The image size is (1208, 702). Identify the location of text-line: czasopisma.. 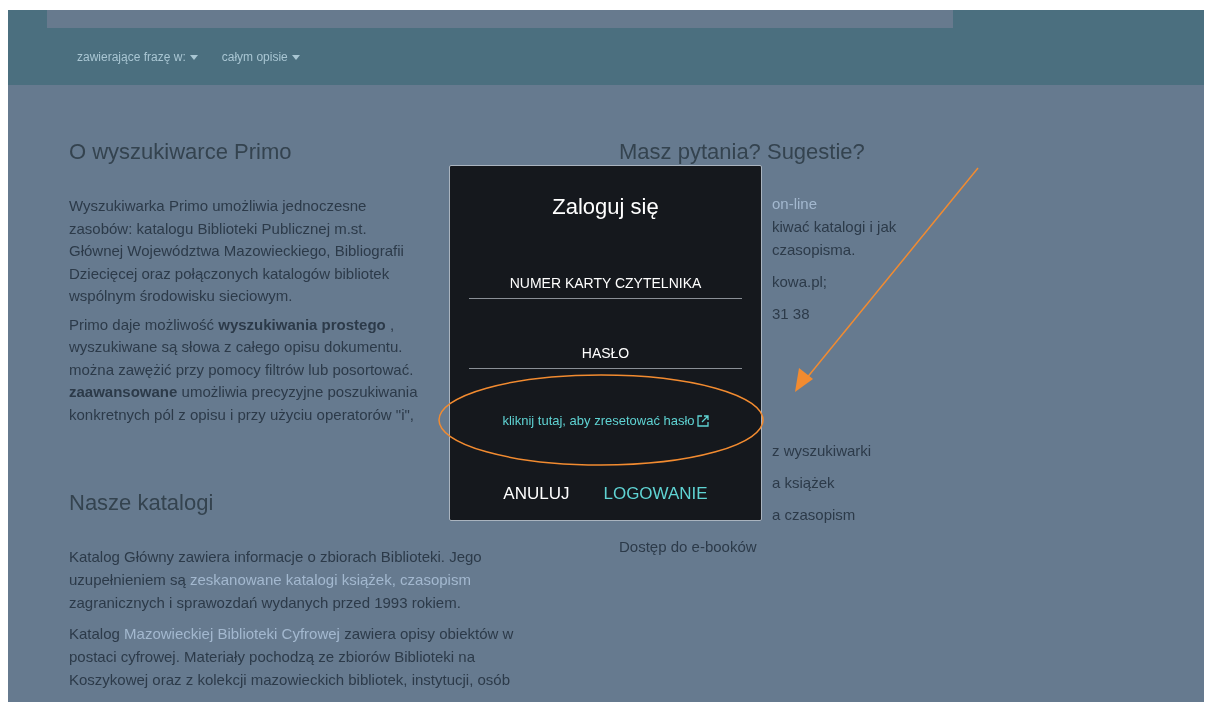
(814, 250).